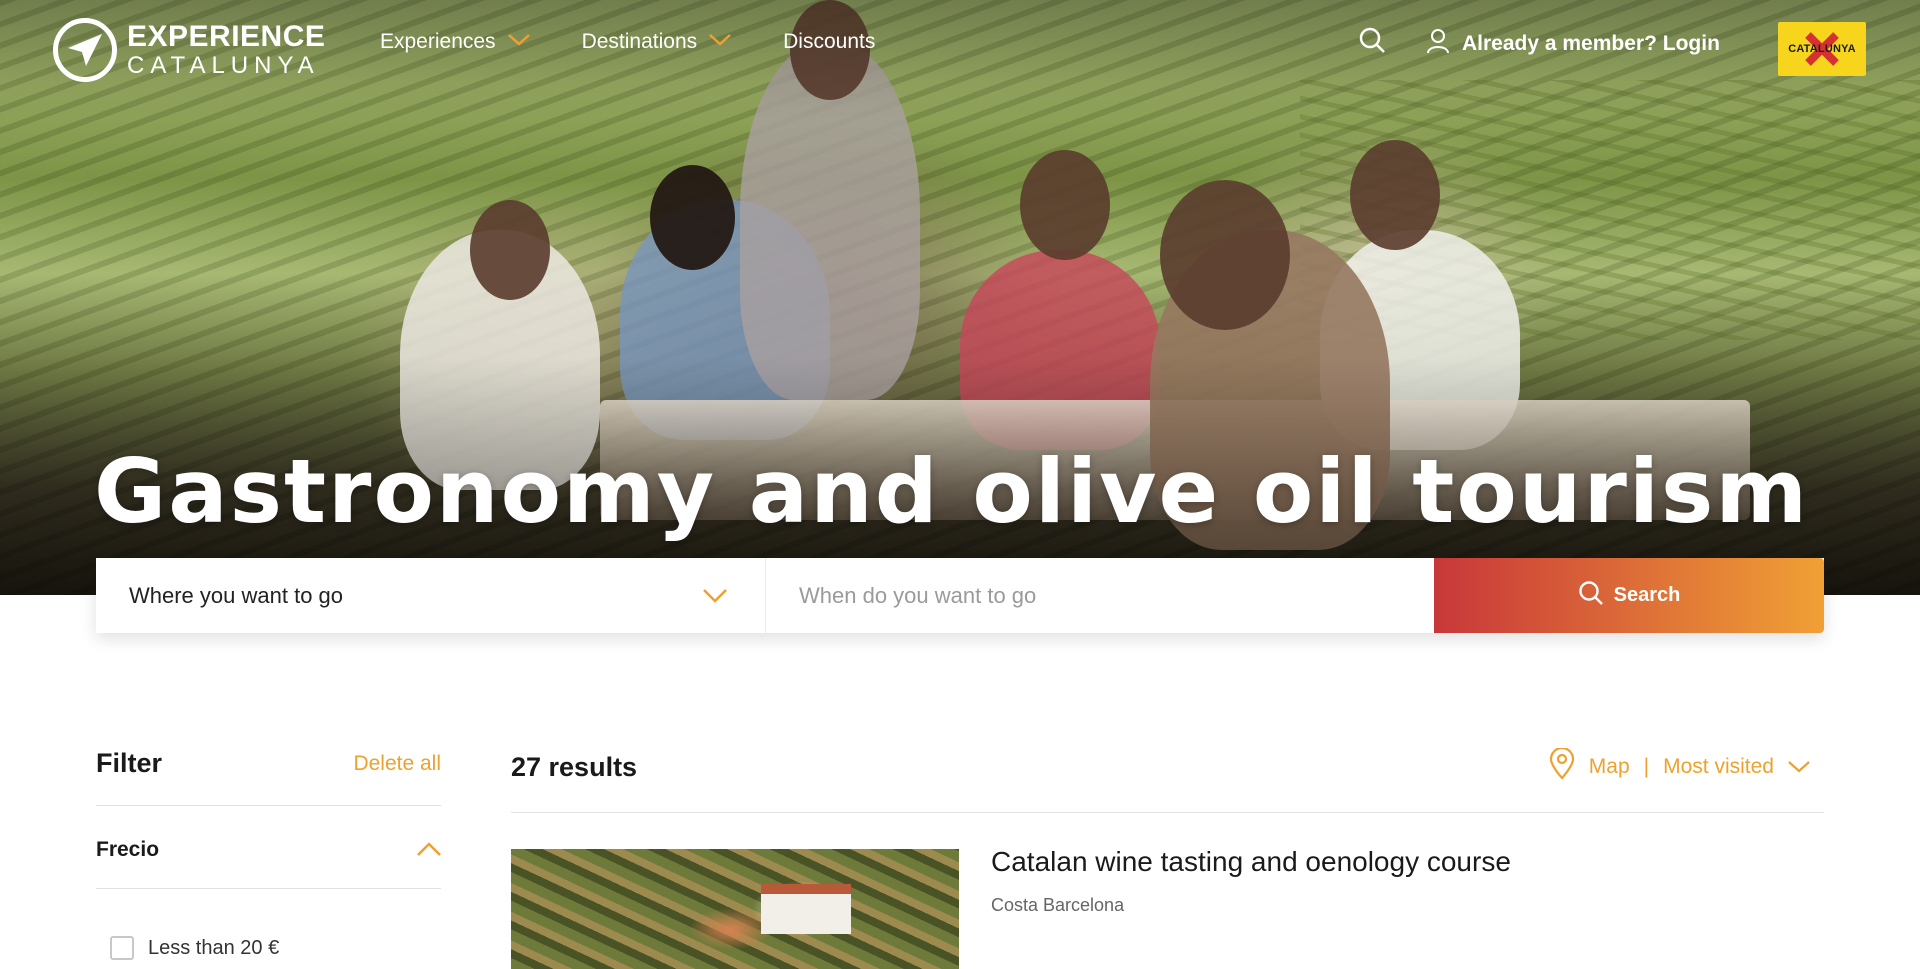  What do you see at coordinates (397, 764) in the screenshot?
I see `delete-all-link: Delete all` at bounding box center [397, 764].